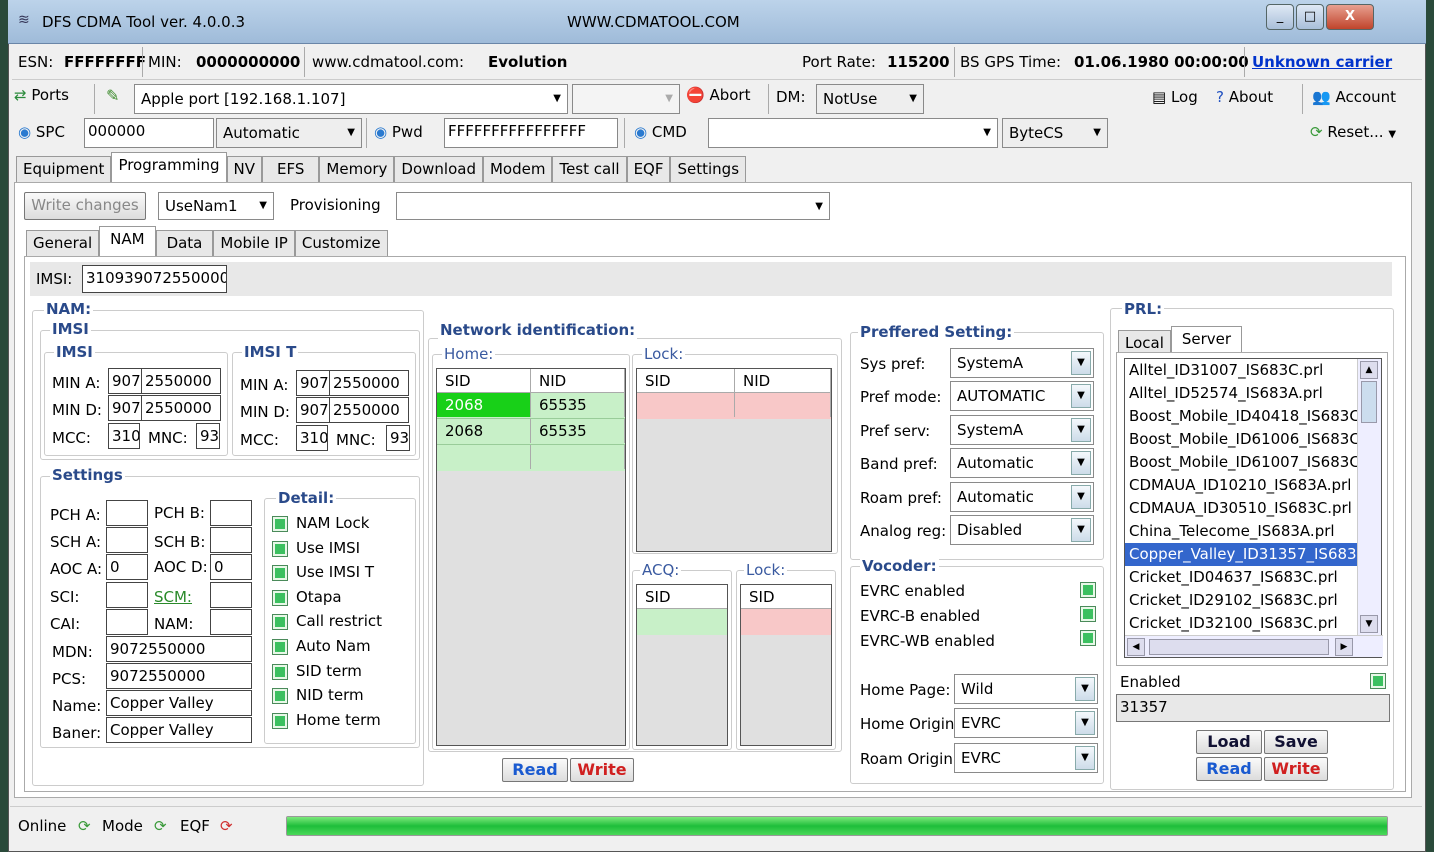  What do you see at coordinates (1253, 708) in the screenshot?
I see `prl-id-input: 31357` at bounding box center [1253, 708].